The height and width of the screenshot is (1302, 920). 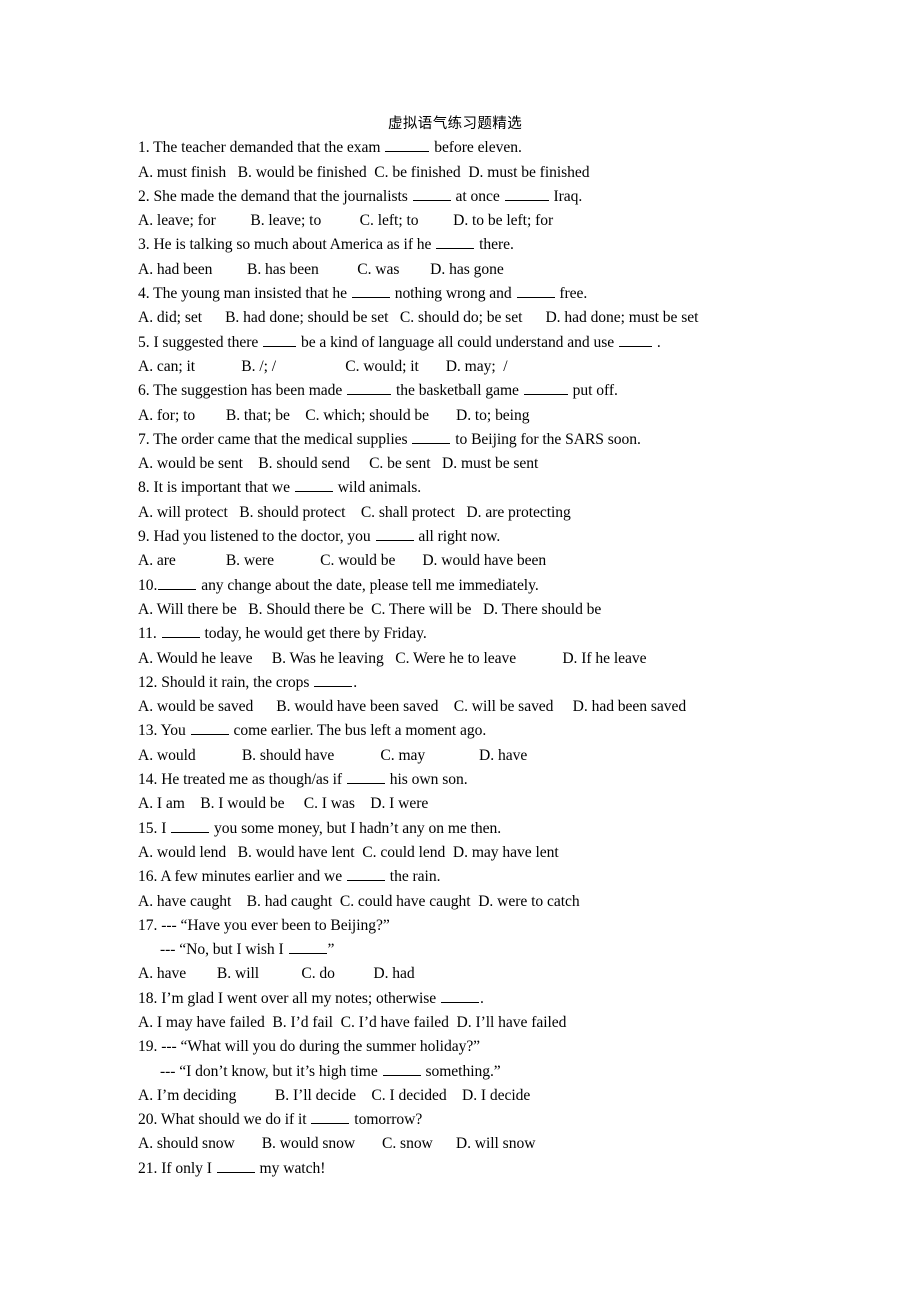 I want to click on question-stem-2-text-after: Iraq., so click(x=566, y=196).